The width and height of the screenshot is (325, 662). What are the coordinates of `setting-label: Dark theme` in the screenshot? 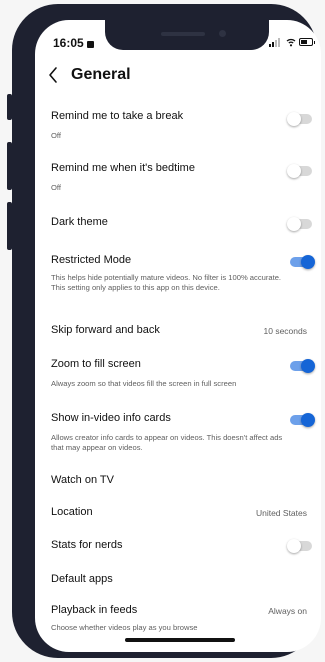 It's located at (79, 222).